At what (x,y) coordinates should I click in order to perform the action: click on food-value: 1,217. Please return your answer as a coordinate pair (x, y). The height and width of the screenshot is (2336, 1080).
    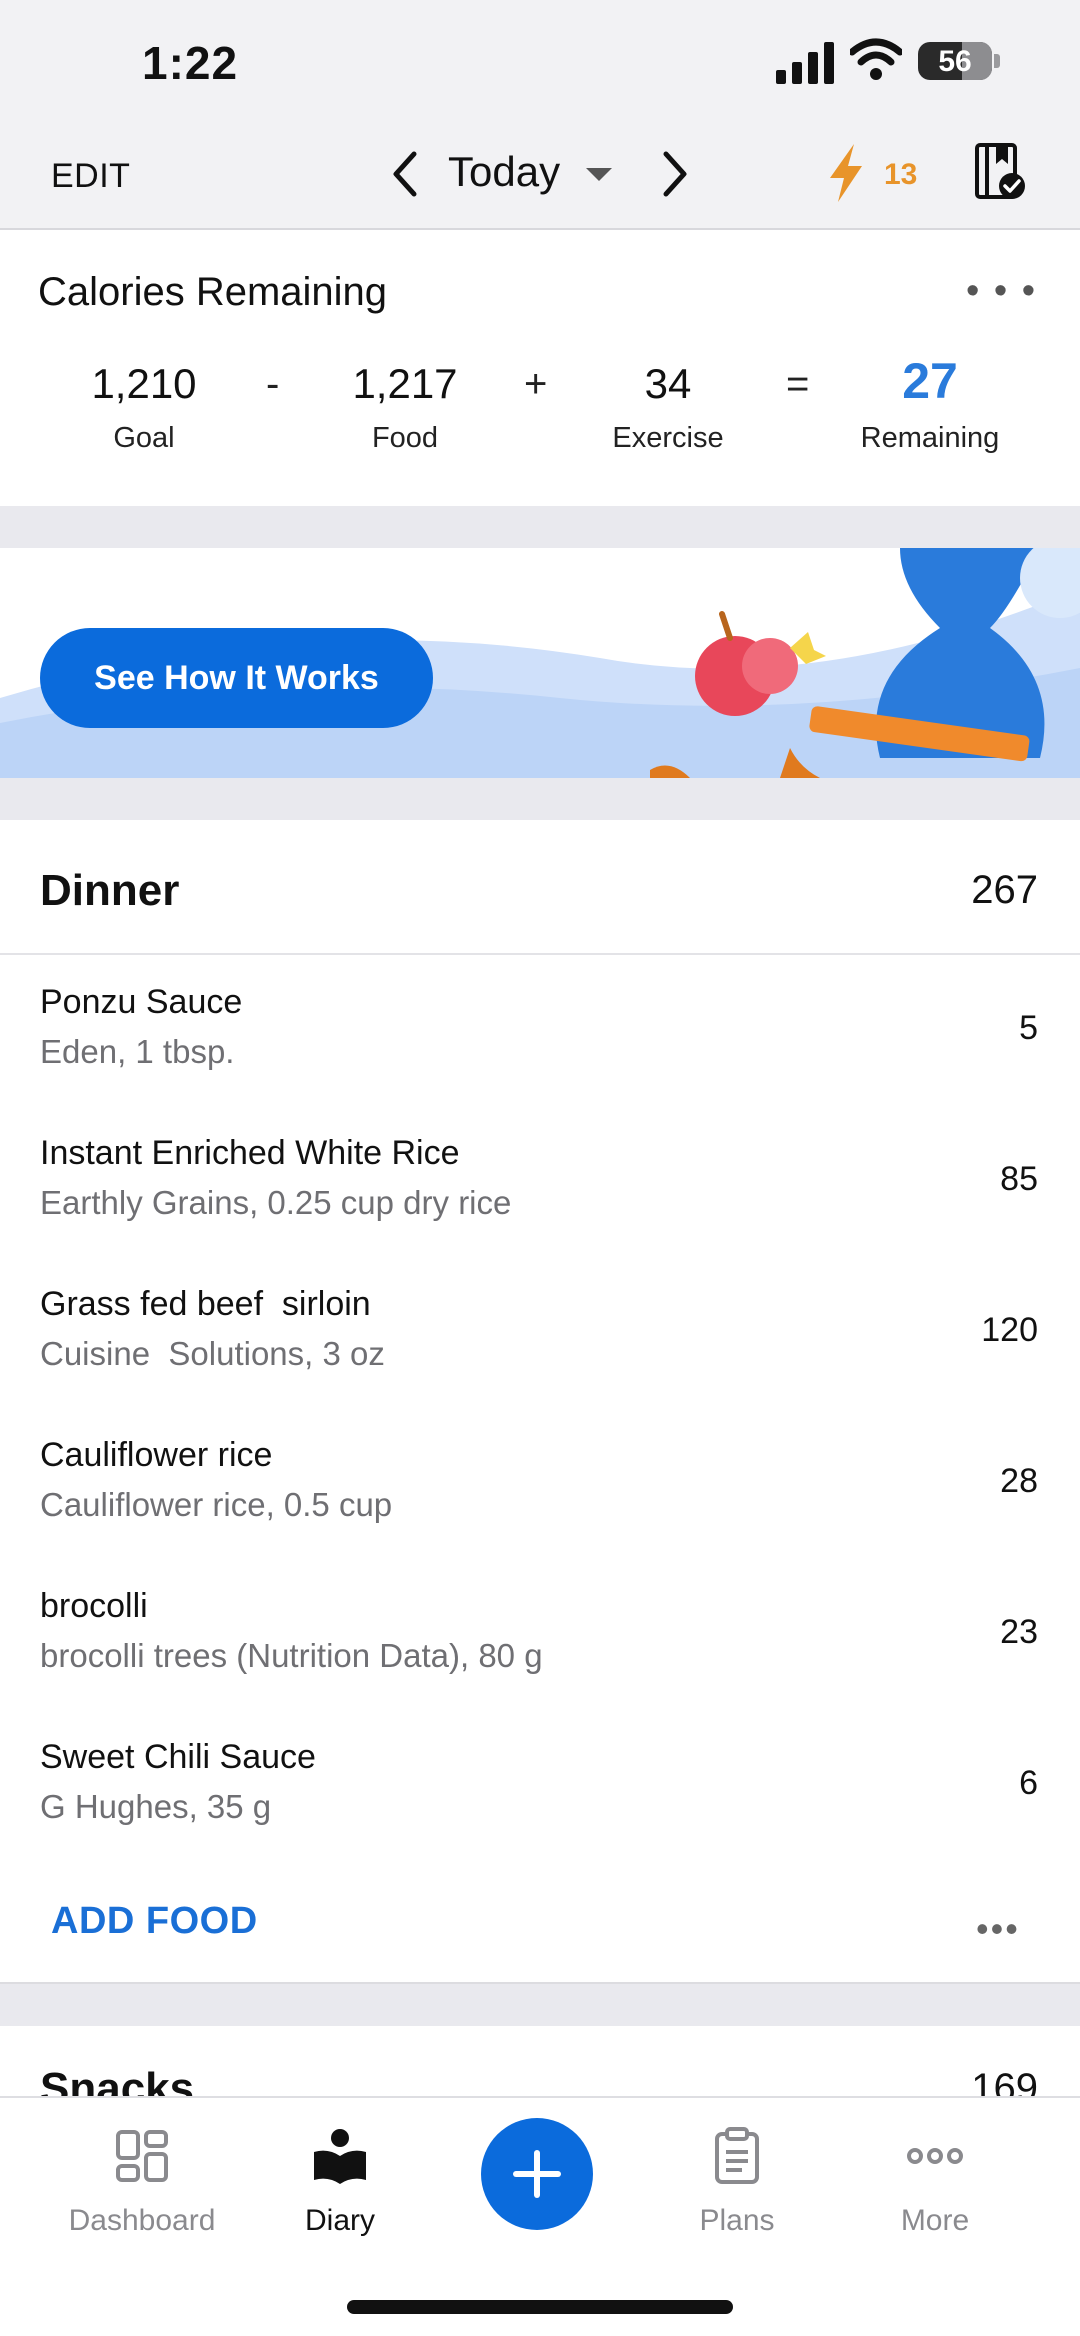
    Looking at the image, I should click on (405, 383).